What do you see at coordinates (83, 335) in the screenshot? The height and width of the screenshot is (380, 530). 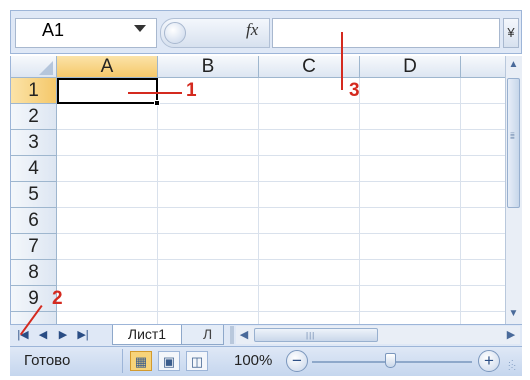 I see `last-sheet-icon: ▶|` at bounding box center [83, 335].